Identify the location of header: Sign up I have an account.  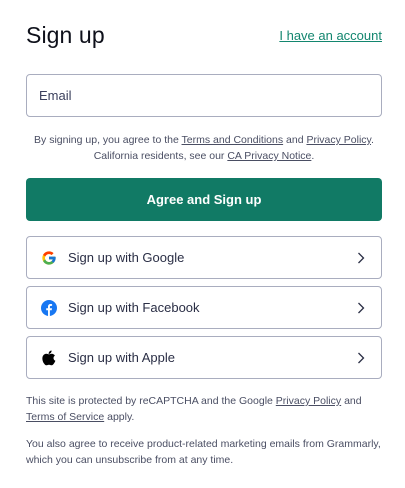
(204, 35).